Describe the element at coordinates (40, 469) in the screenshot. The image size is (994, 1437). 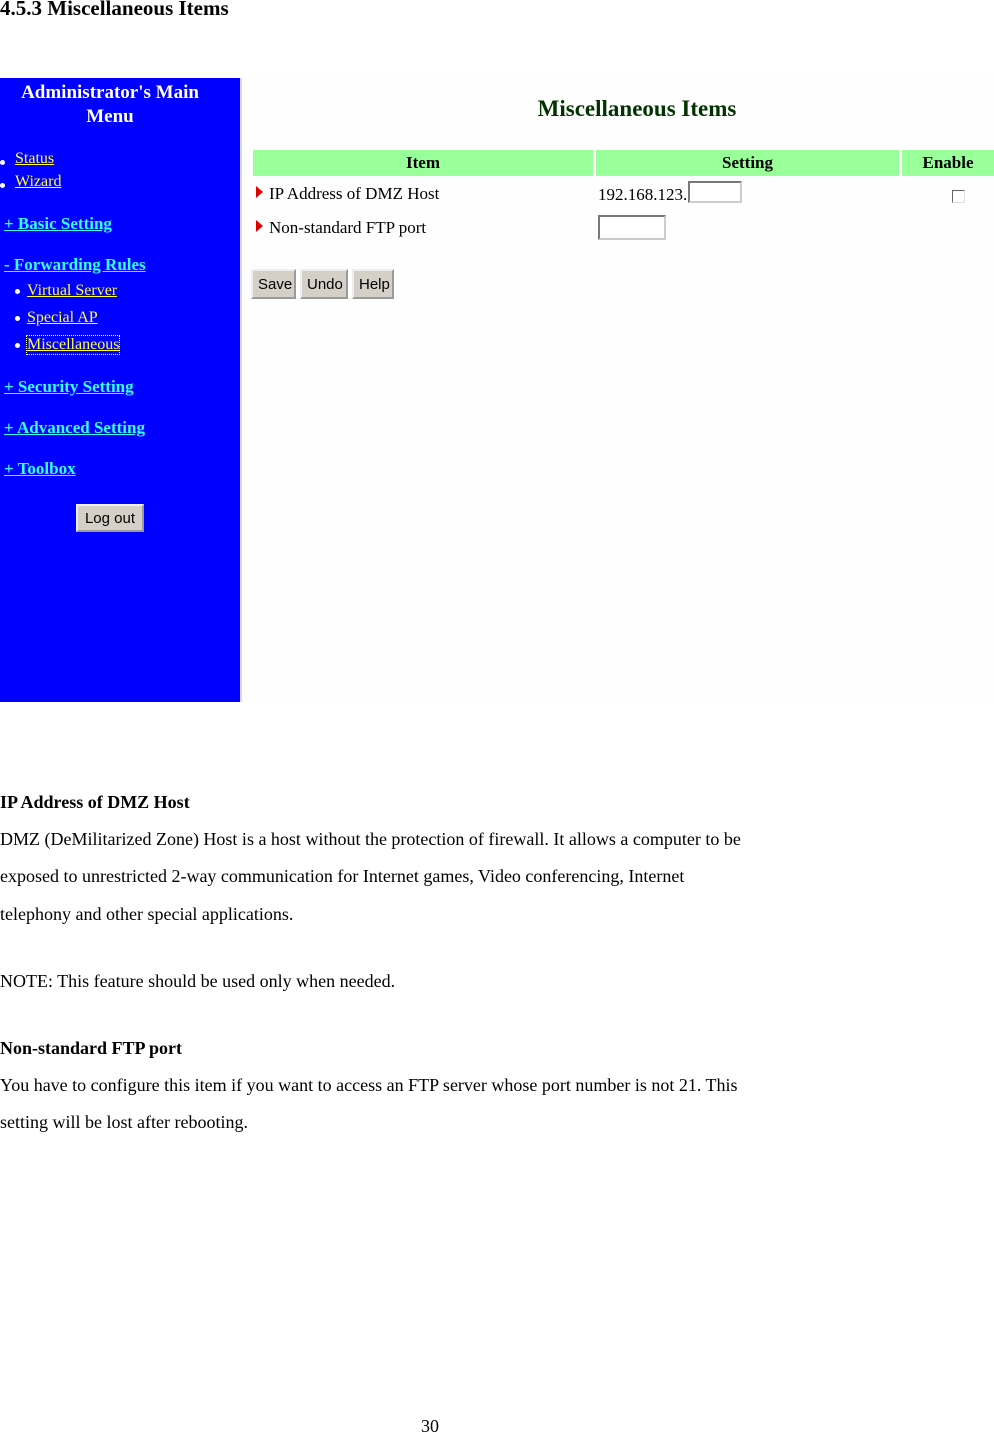
I see `sidebar-item-toolbox: + Toolbox` at that location.